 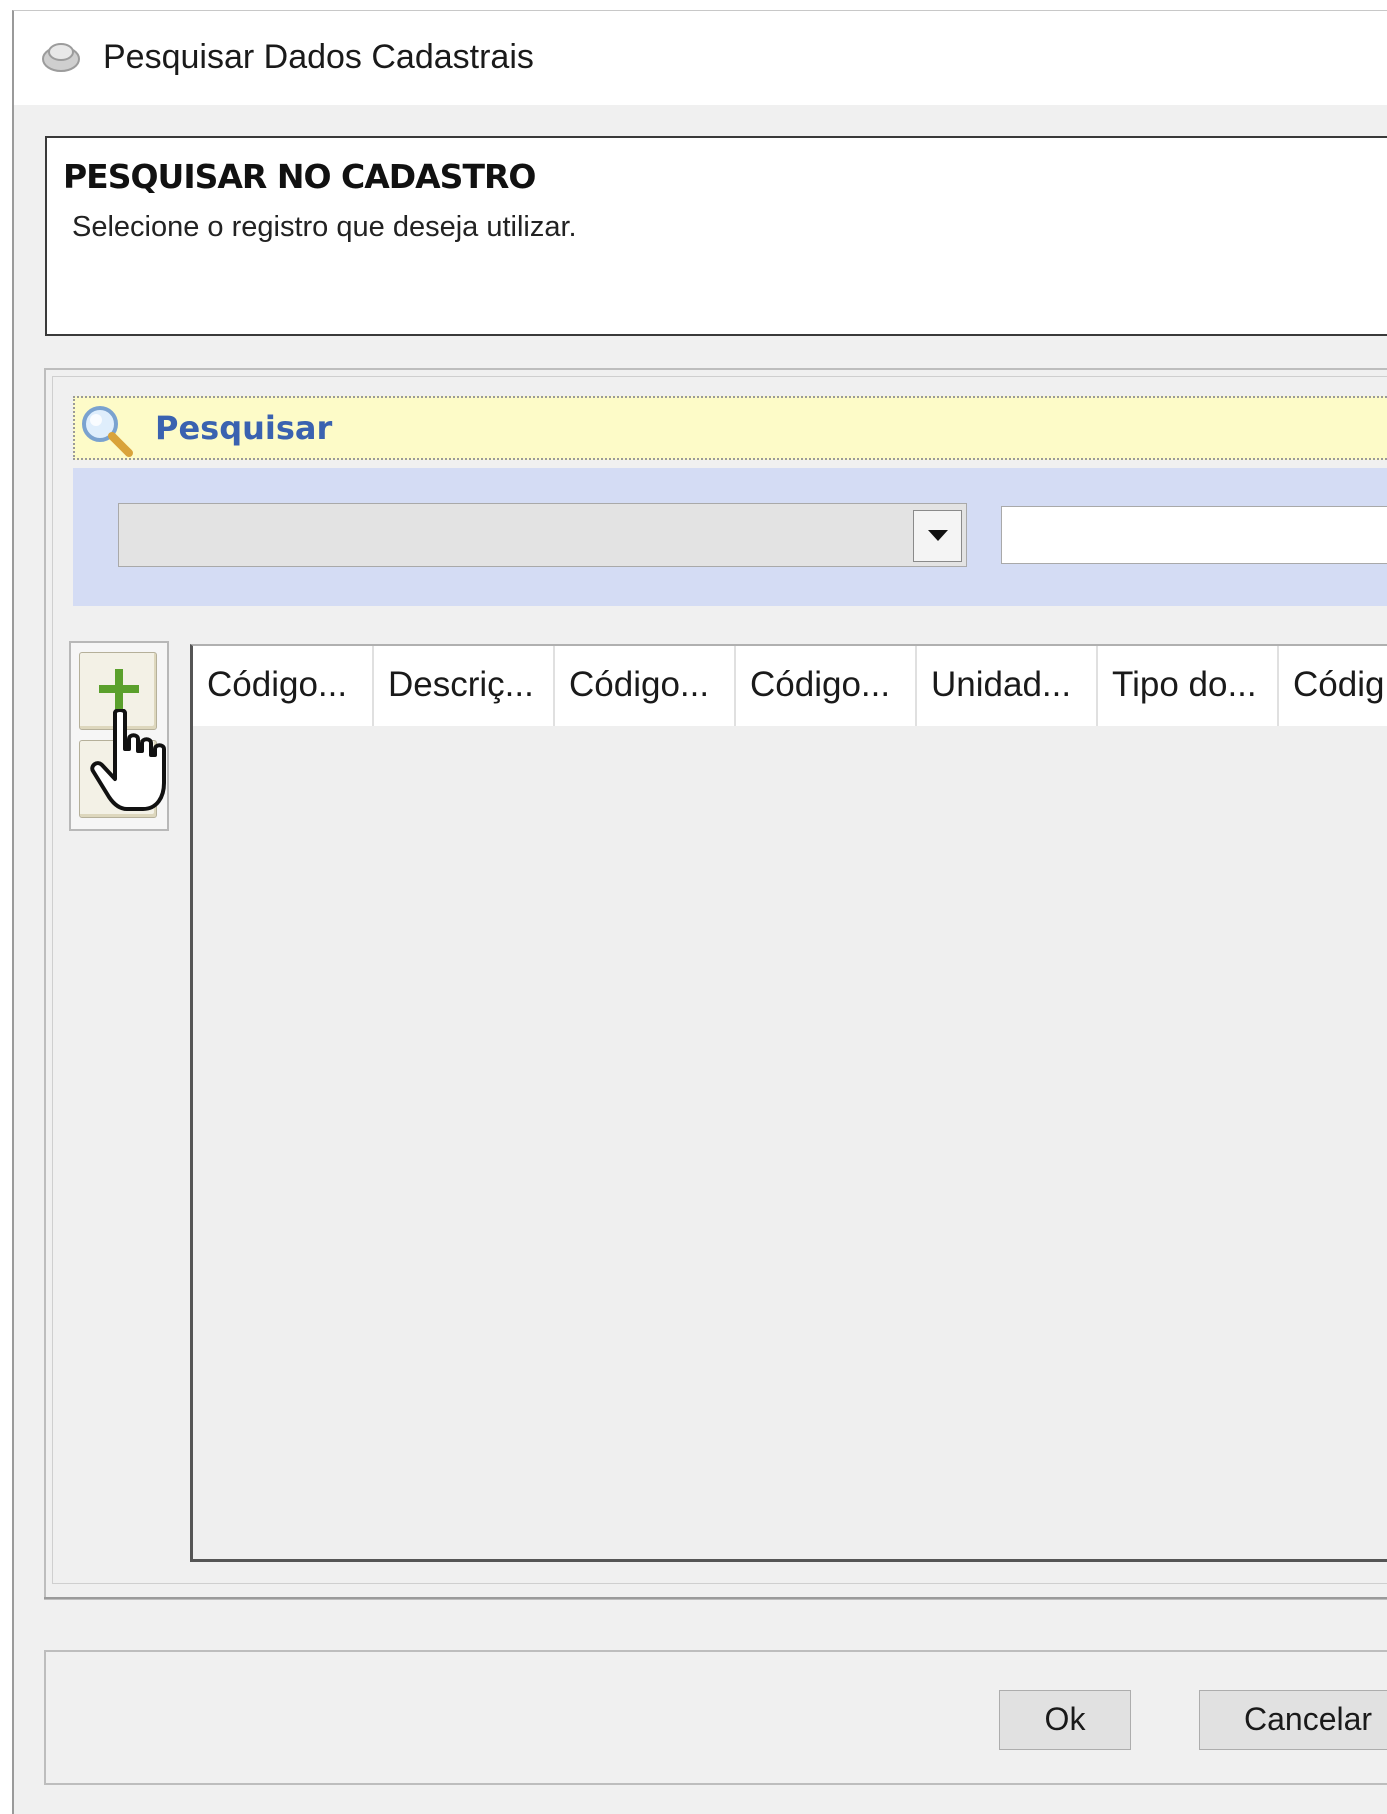 What do you see at coordinates (318, 57) in the screenshot?
I see `window-title: Pesquisar Dados Cadastrais` at bounding box center [318, 57].